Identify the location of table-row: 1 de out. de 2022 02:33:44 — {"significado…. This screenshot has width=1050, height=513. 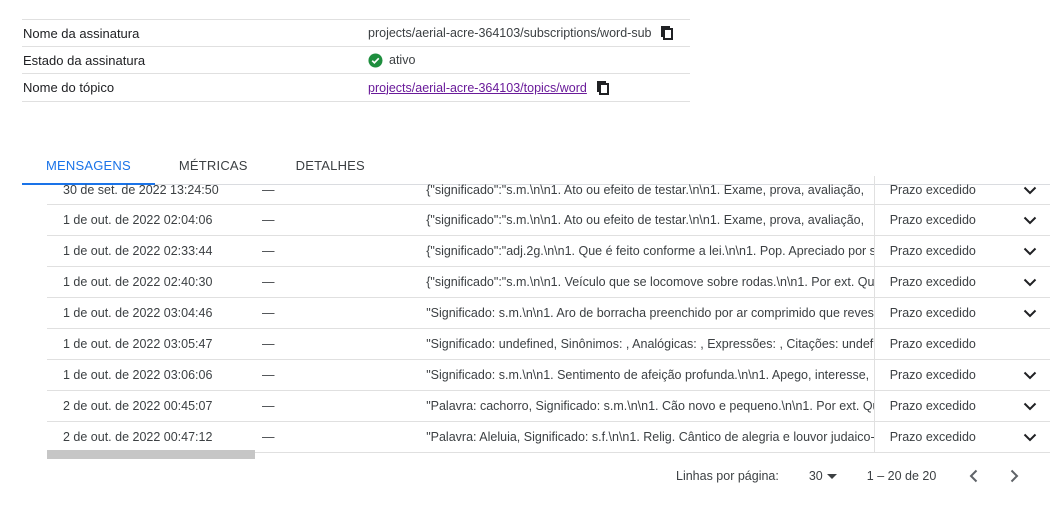
(548, 251).